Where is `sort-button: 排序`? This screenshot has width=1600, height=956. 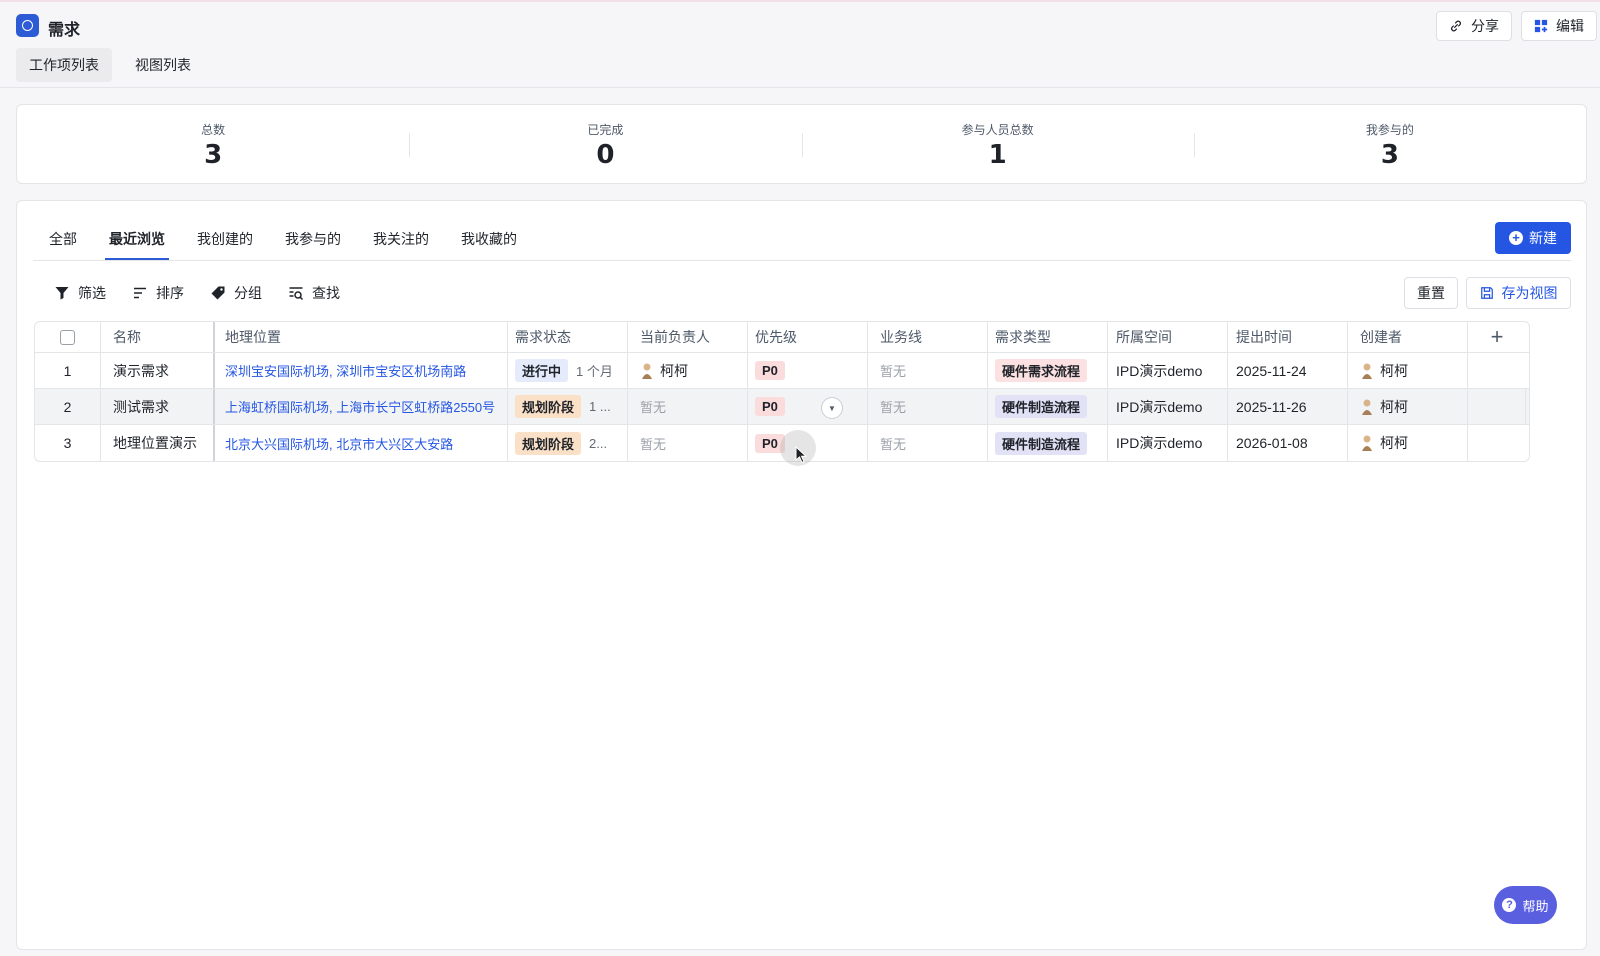 sort-button: 排序 is located at coordinates (158, 293).